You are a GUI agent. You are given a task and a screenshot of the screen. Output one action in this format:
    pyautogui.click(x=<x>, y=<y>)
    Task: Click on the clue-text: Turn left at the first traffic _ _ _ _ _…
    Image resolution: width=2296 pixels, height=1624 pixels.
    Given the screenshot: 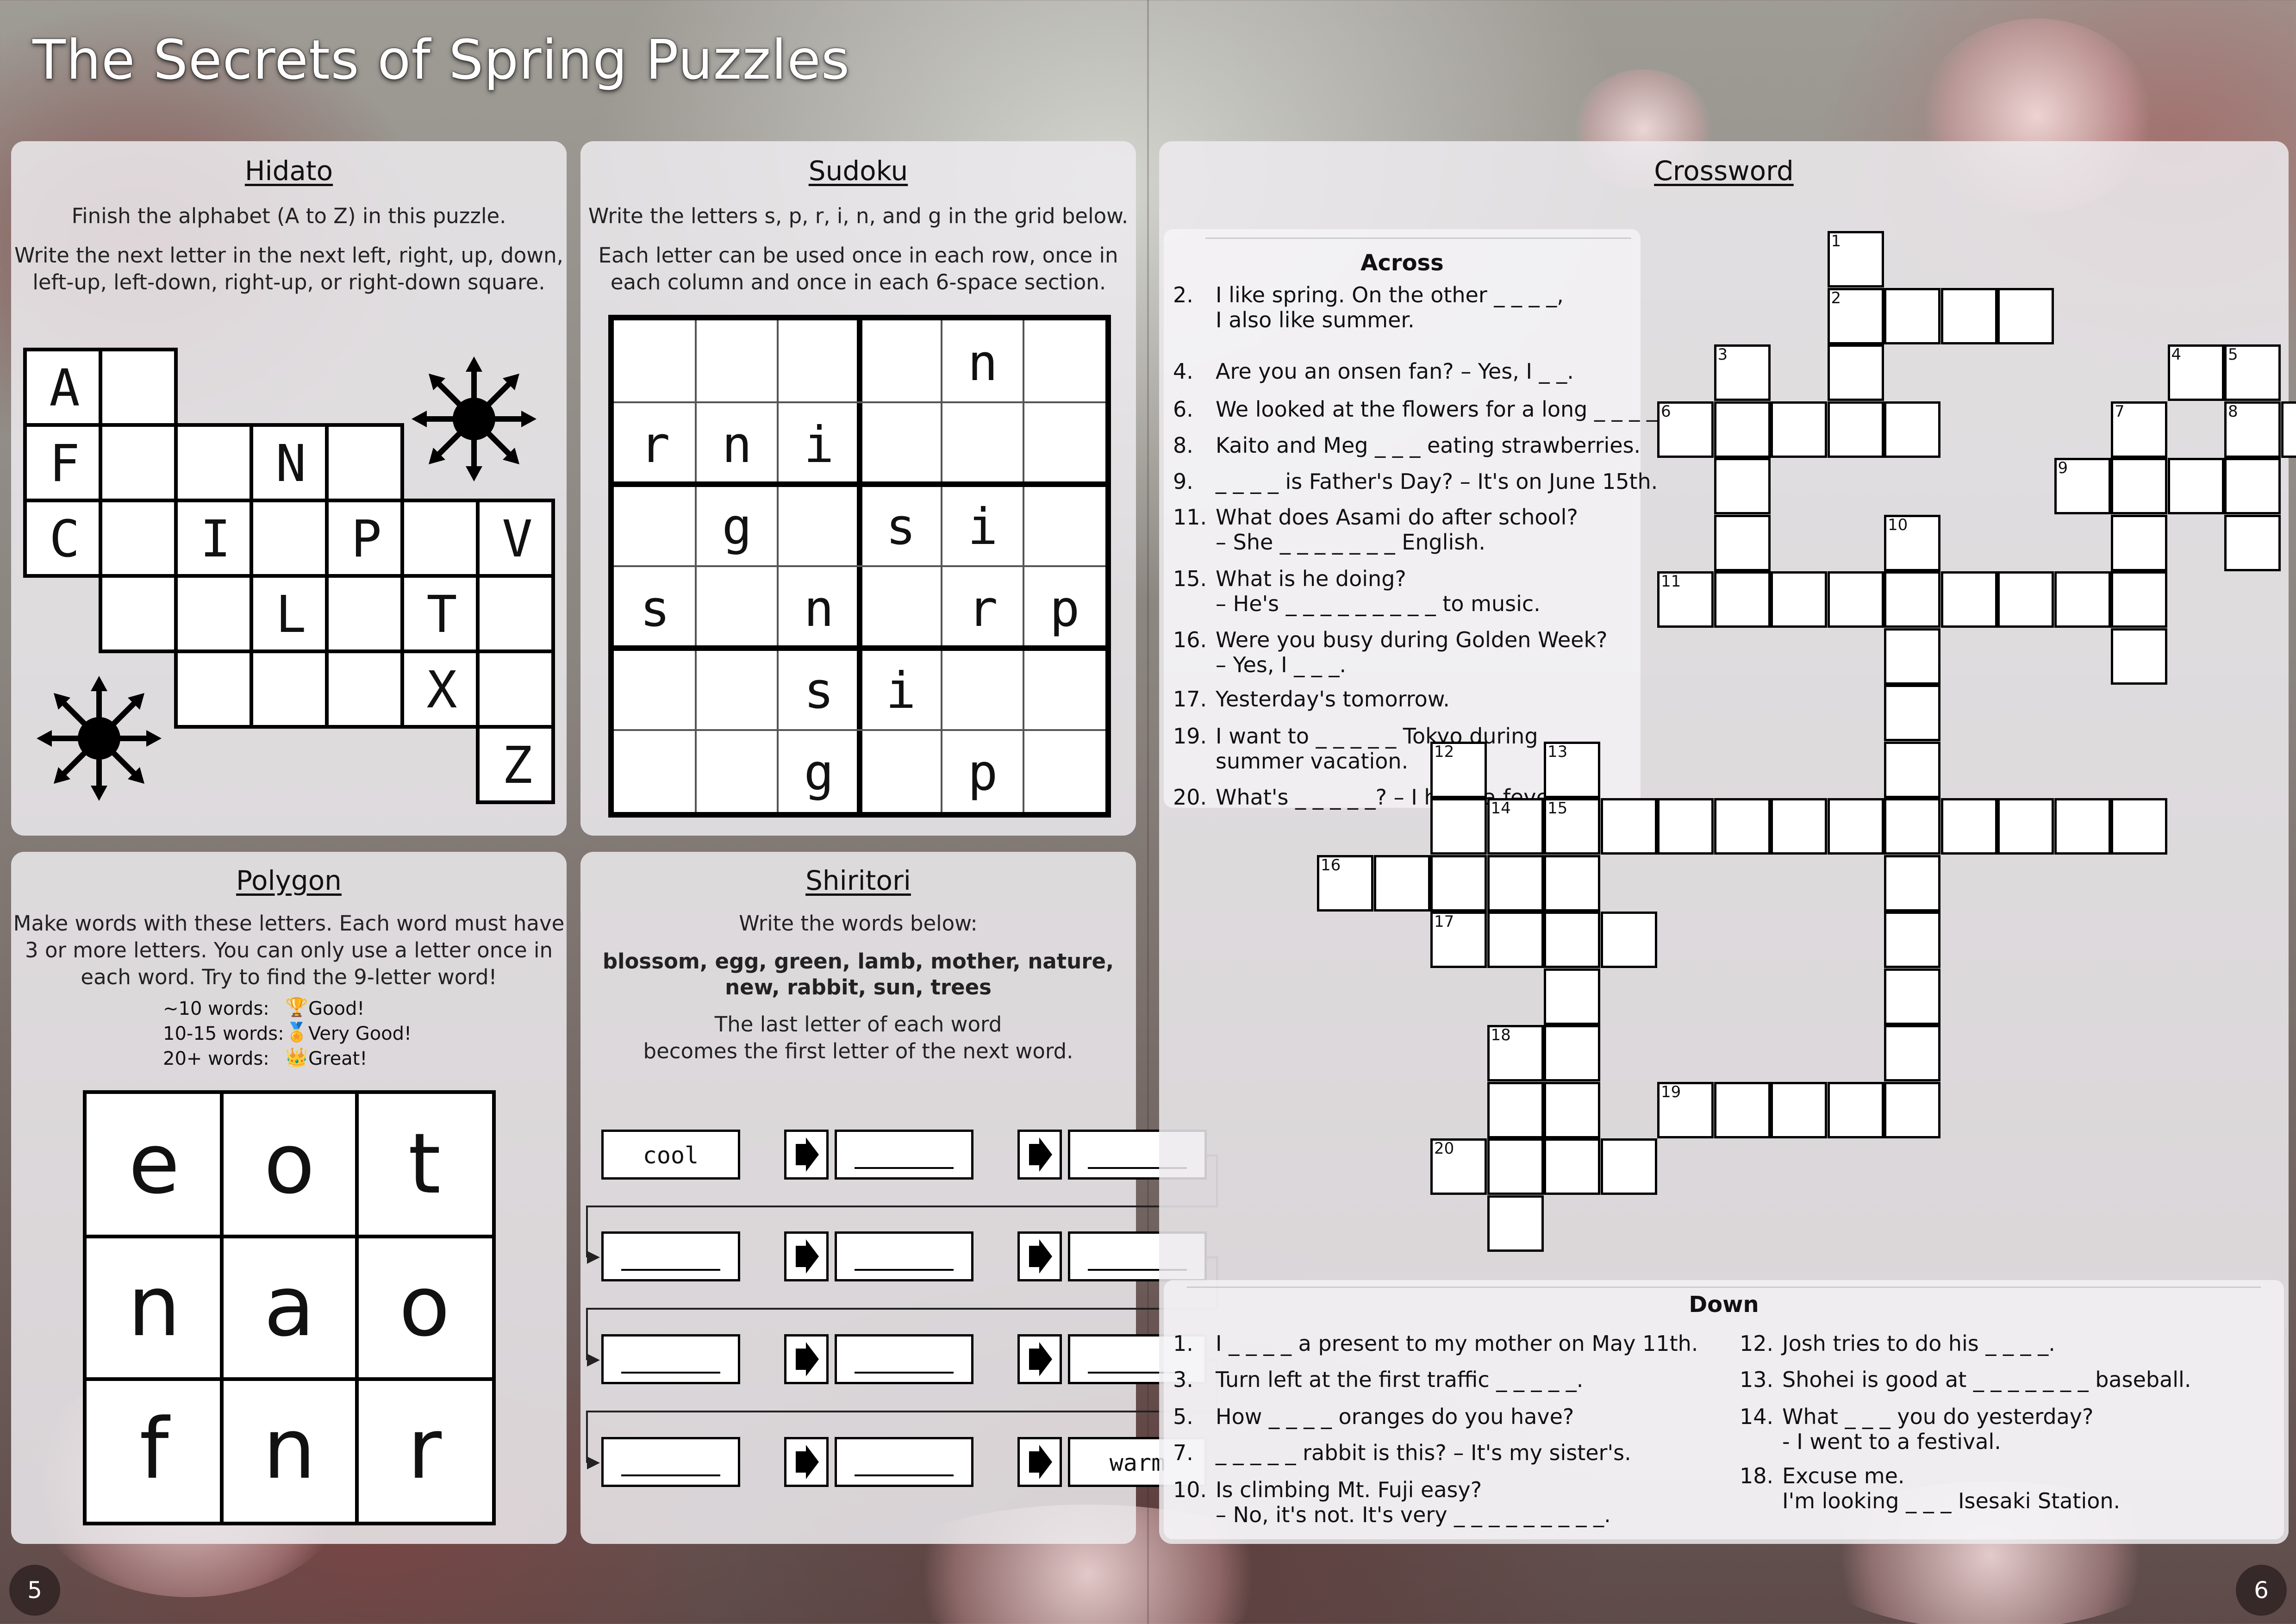 What is the action you would take?
    pyautogui.click(x=1400, y=1379)
    